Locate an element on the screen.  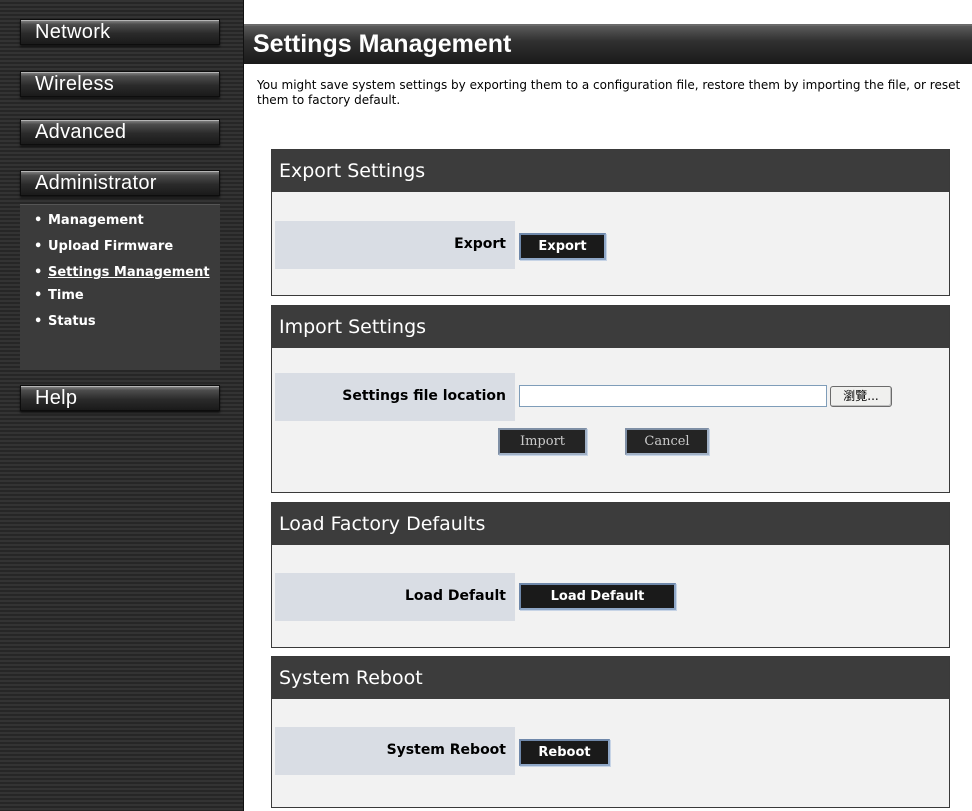
submenu-item-label: Settings Management is located at coordinates (129, 272).